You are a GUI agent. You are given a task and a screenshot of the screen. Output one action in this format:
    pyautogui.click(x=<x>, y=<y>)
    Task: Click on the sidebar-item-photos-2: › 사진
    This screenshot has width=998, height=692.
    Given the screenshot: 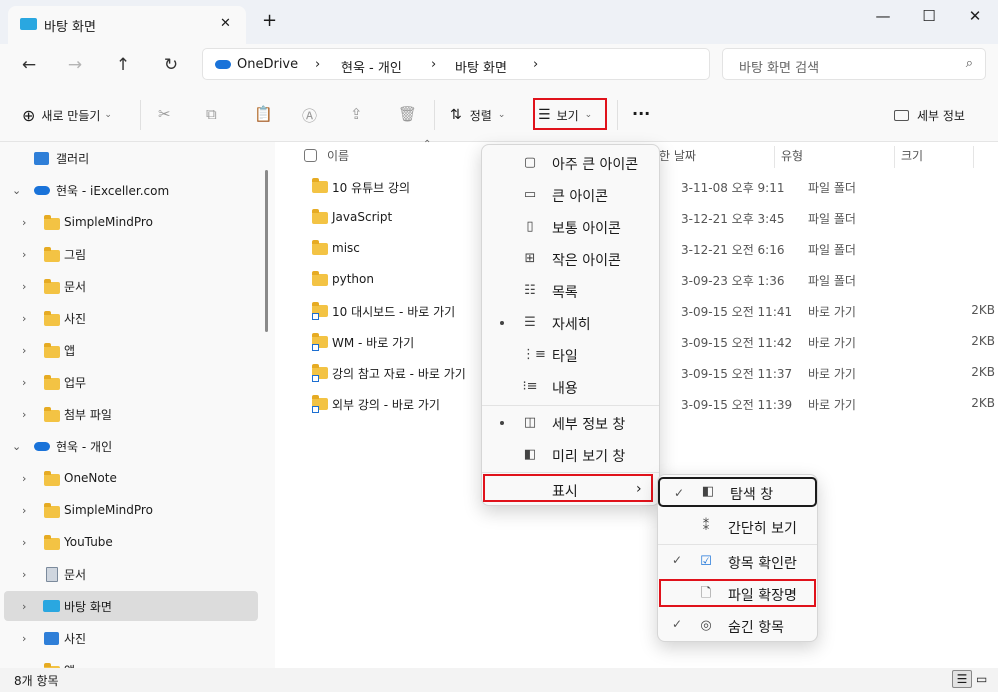 What is the action you would take?
    pyautogui.click(x=131, y=638)
    